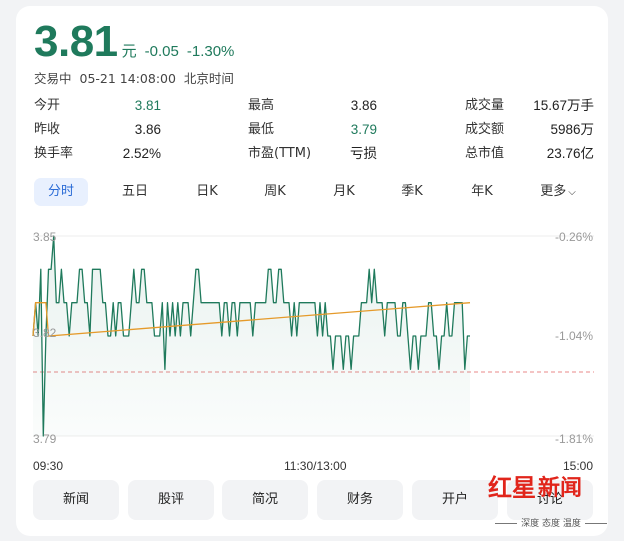  I want to click on price-change-percent: -1.30%, so click(210, 51).